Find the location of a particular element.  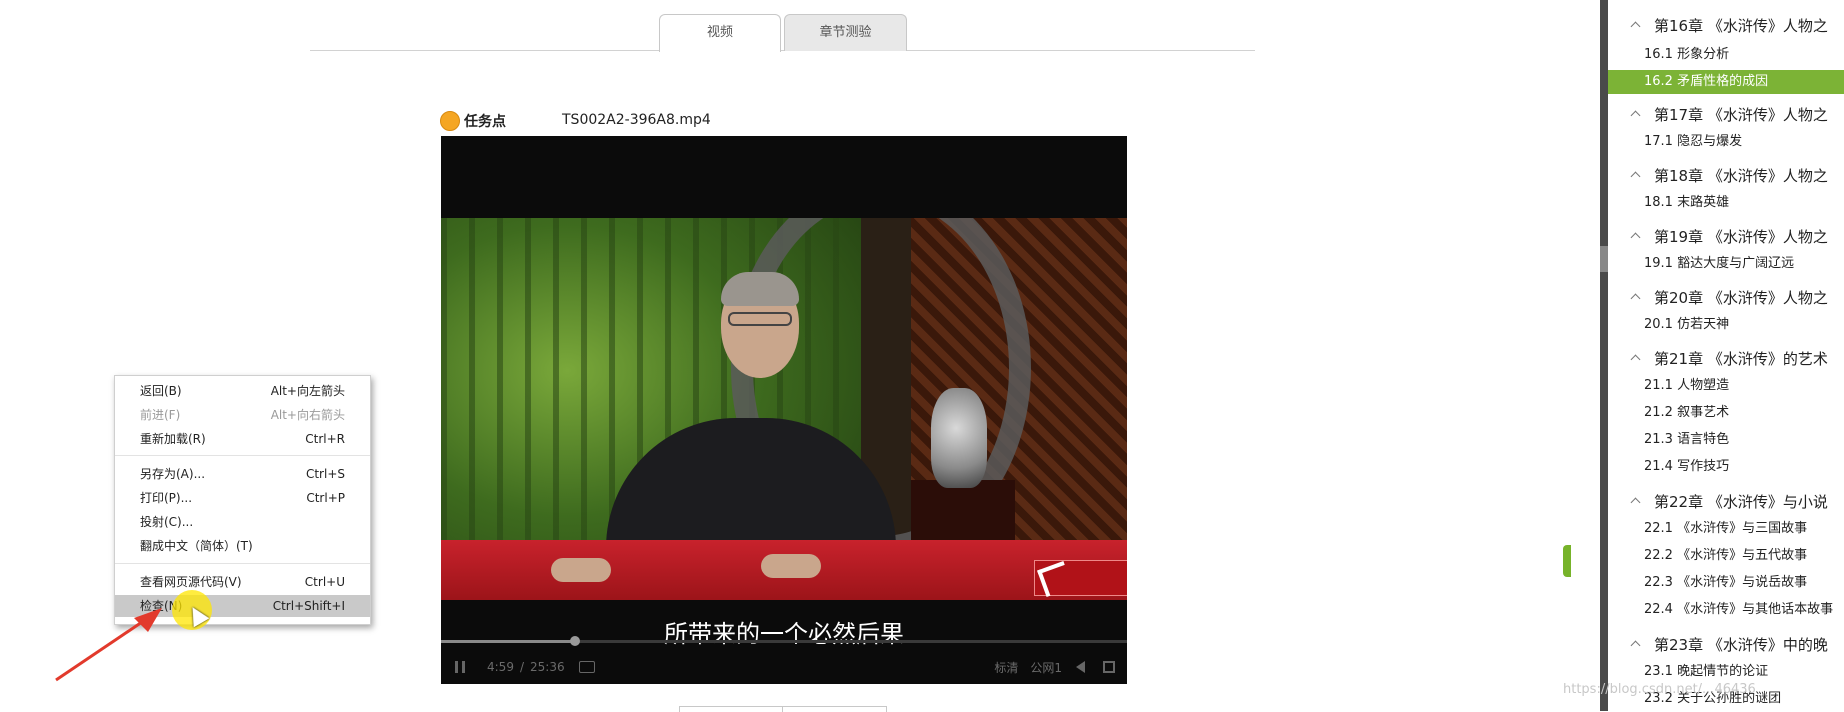

toc-chapter: 第17章 《水浒传》人物之 is located at coordinates (1726, 115).